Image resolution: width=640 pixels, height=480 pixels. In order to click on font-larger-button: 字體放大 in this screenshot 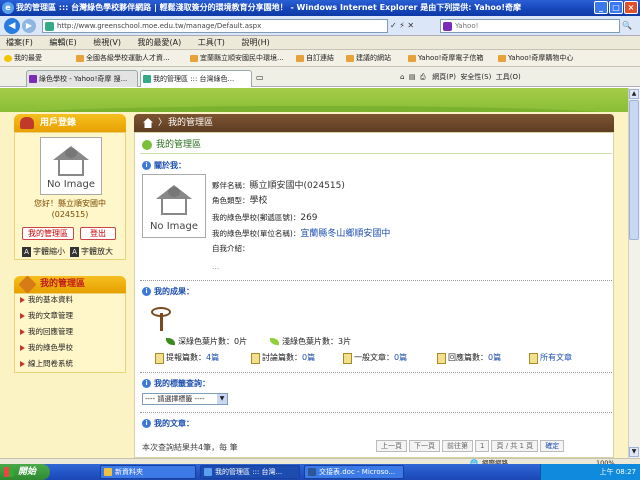, I will do `click(91, 252)`.